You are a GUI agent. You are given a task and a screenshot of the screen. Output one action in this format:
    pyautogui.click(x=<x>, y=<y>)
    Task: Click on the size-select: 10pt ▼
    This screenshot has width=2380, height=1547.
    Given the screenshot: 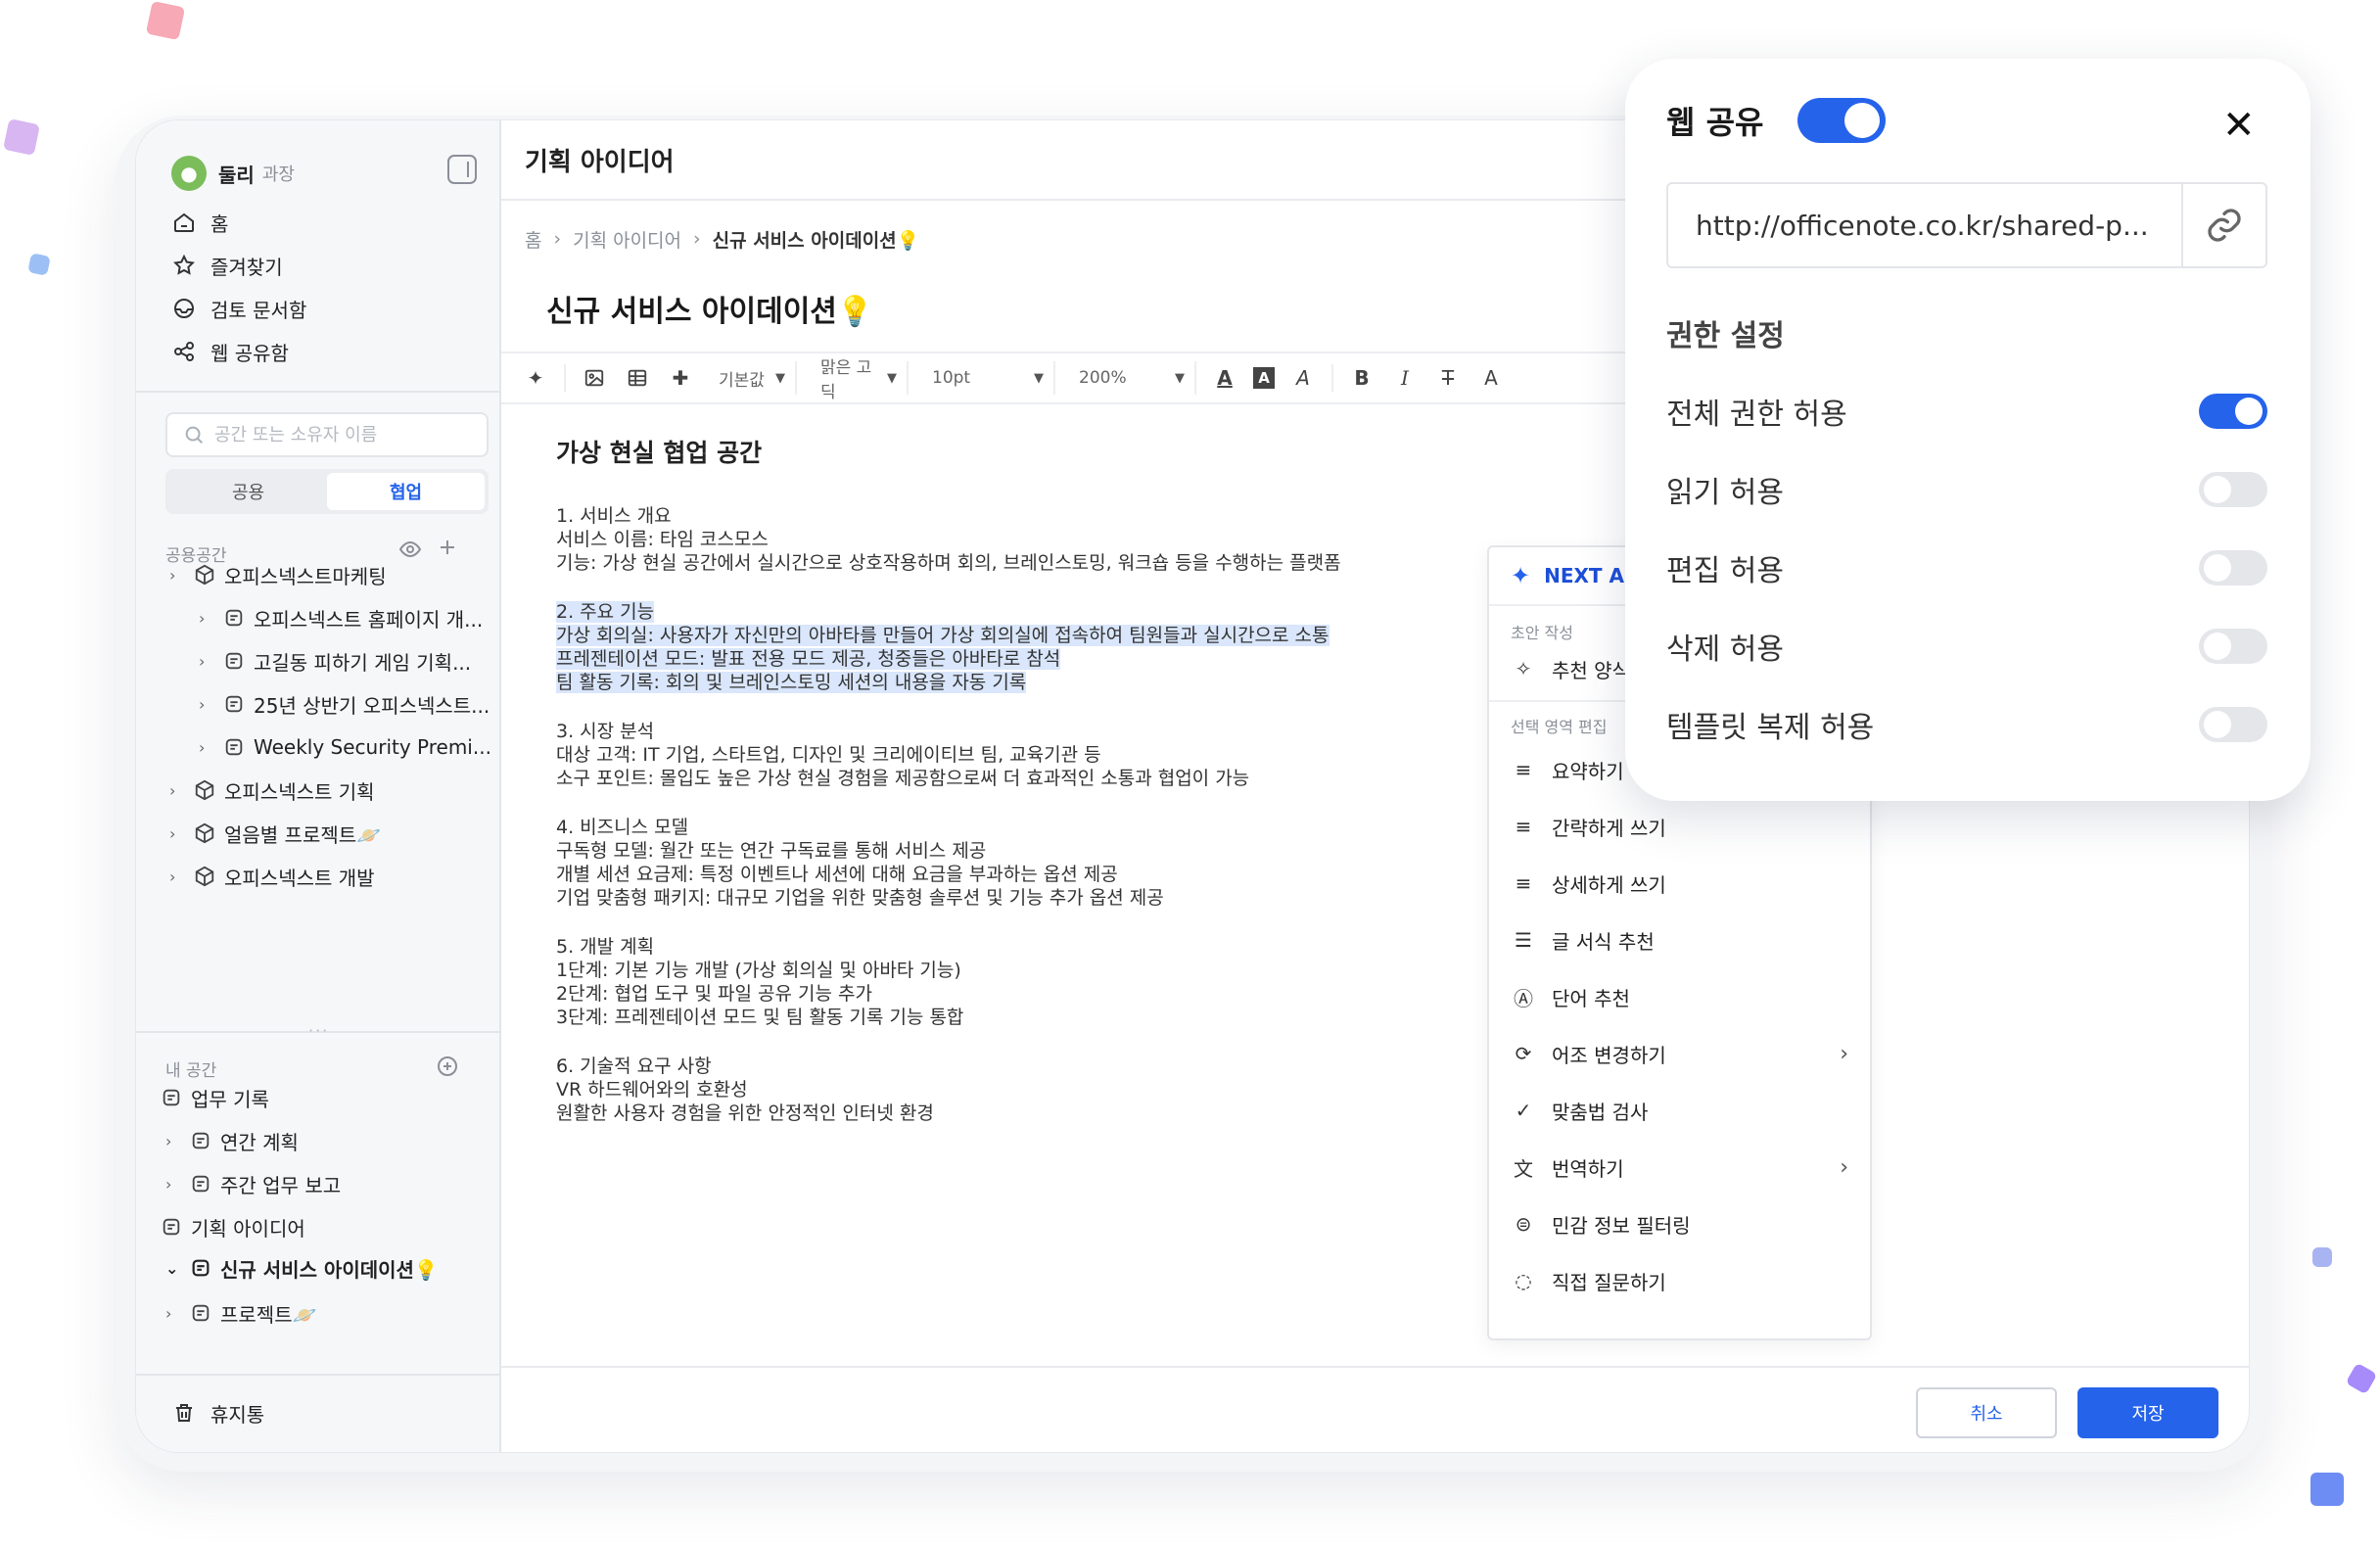 What is the action you would take?
    pyautogui.click(x=988, y=378)
    